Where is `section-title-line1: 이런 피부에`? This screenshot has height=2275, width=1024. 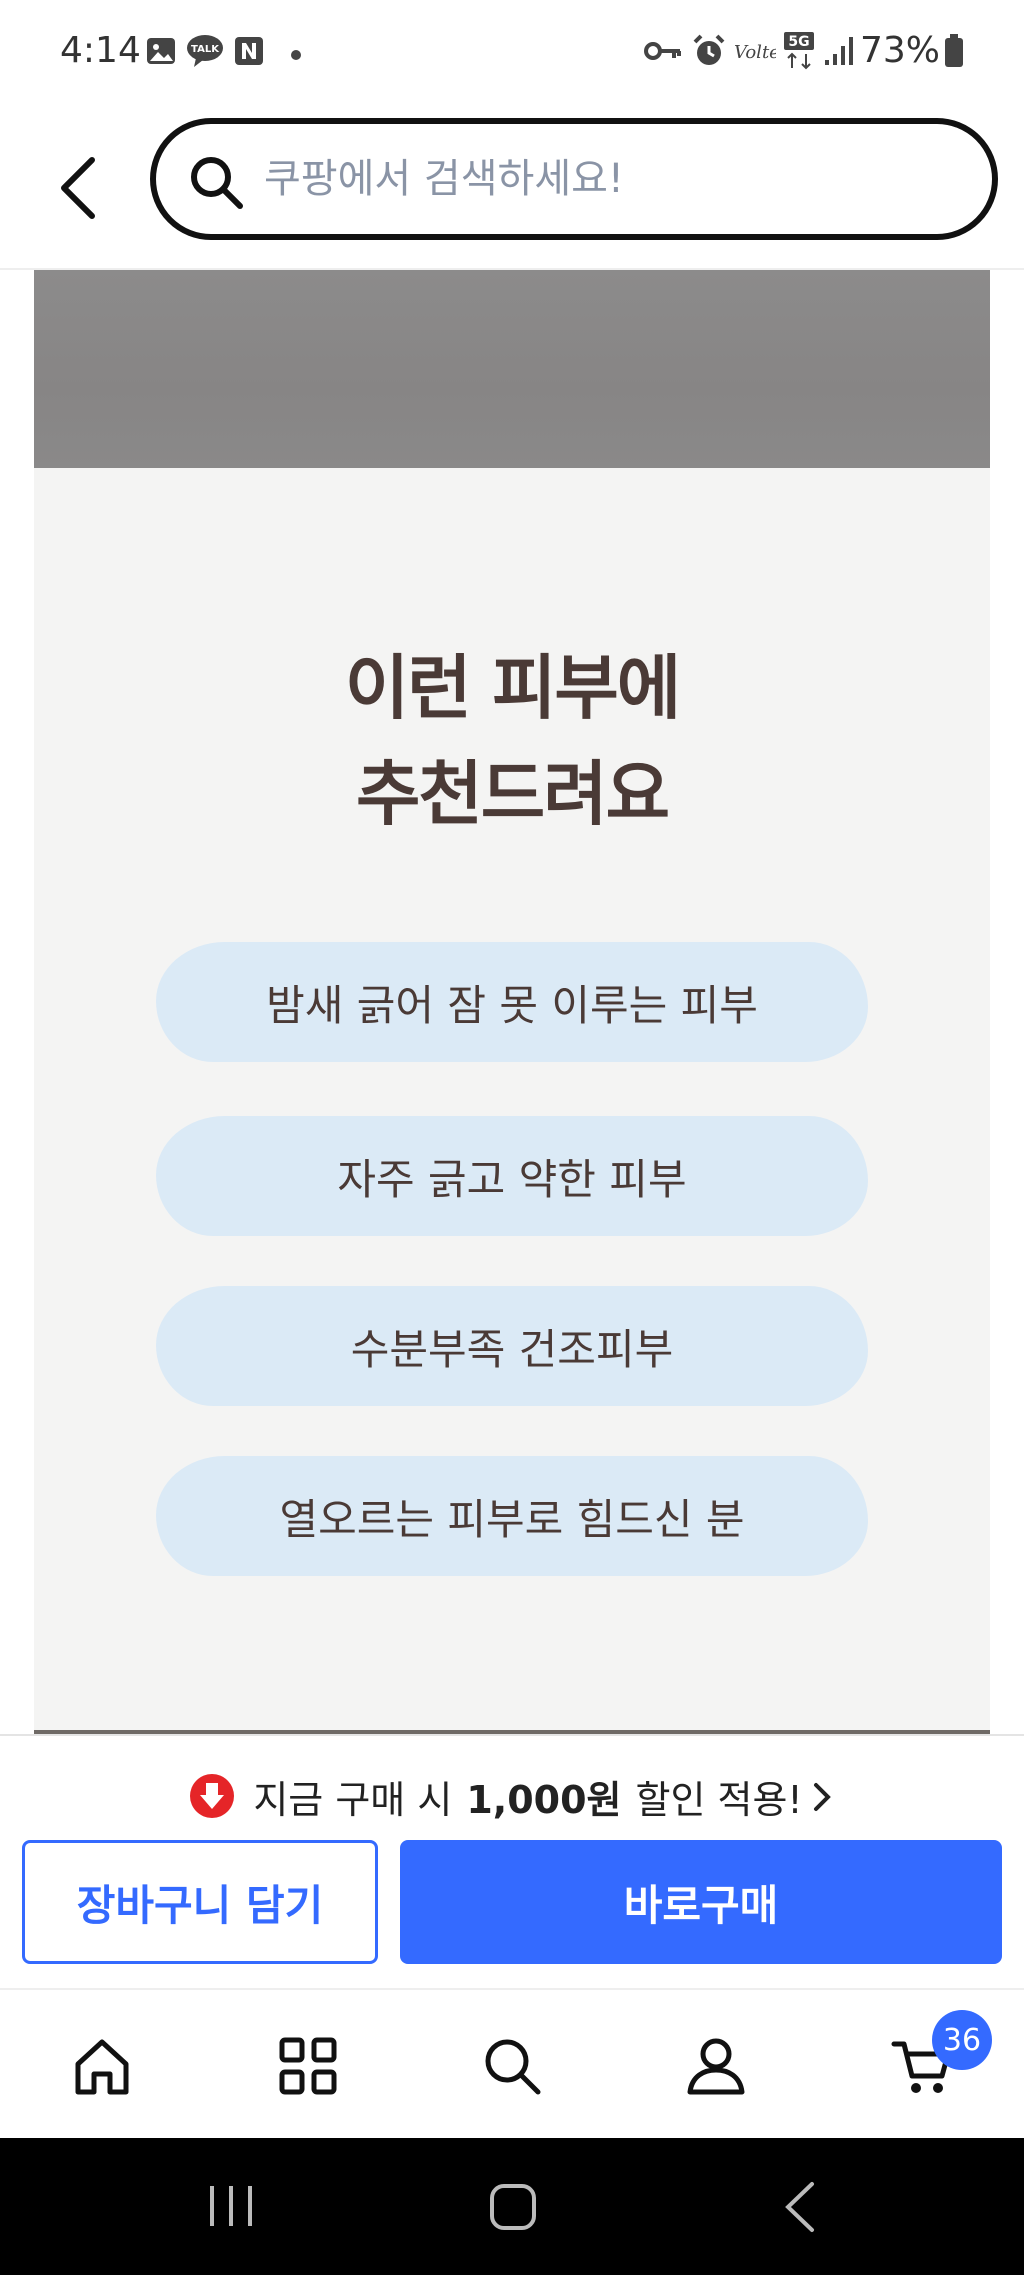 section-title-line1: 이런 피부에 is located at coordinates (512, 688).